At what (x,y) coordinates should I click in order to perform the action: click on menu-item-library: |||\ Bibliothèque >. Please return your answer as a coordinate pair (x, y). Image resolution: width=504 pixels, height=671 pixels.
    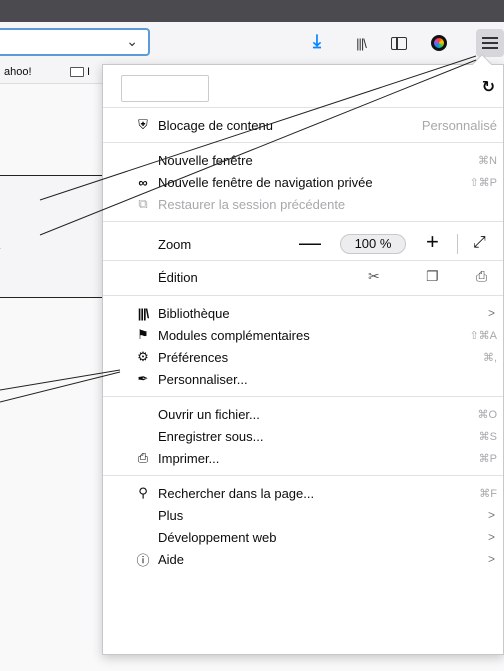
    Looking at the image, I should click on (303, 313).